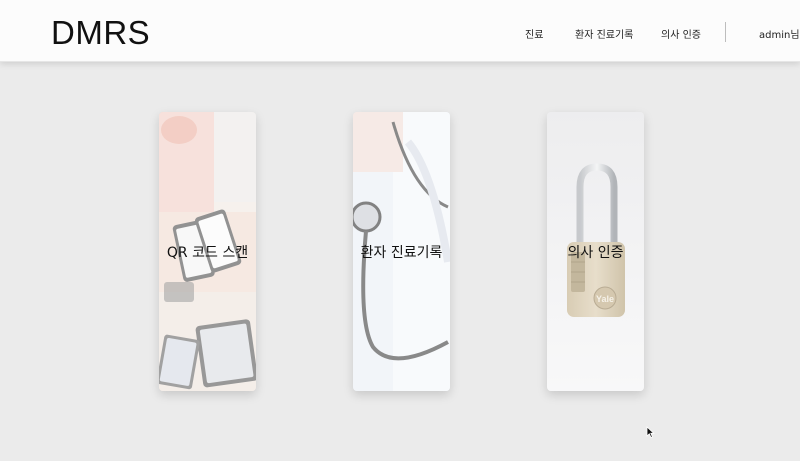 This screenshot has width=800, height=461. I want to click on card-label-doctor-auth: 의사 인증, so click(595, 253).